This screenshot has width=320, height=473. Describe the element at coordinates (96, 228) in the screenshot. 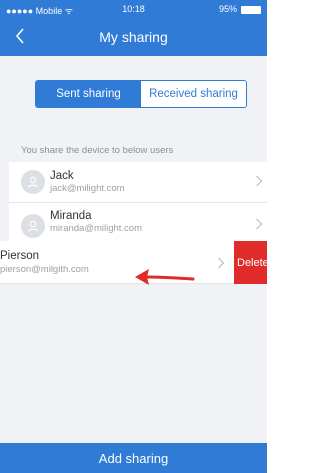

I see `user-email: miranda@milight.com` at that location.